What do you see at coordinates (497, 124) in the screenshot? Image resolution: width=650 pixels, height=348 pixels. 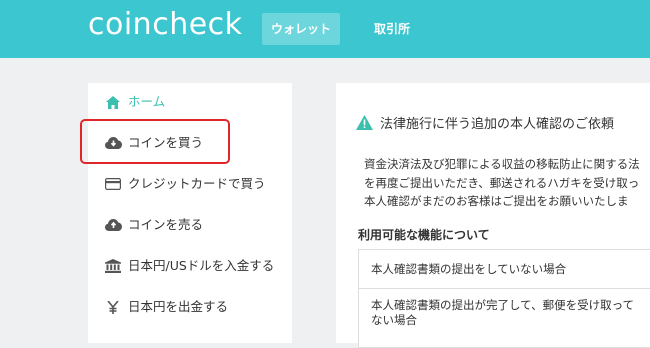 I see `notice-title: 法律施行に伴う追加の本人確認のご依頼` at bounding box center [497, 124].